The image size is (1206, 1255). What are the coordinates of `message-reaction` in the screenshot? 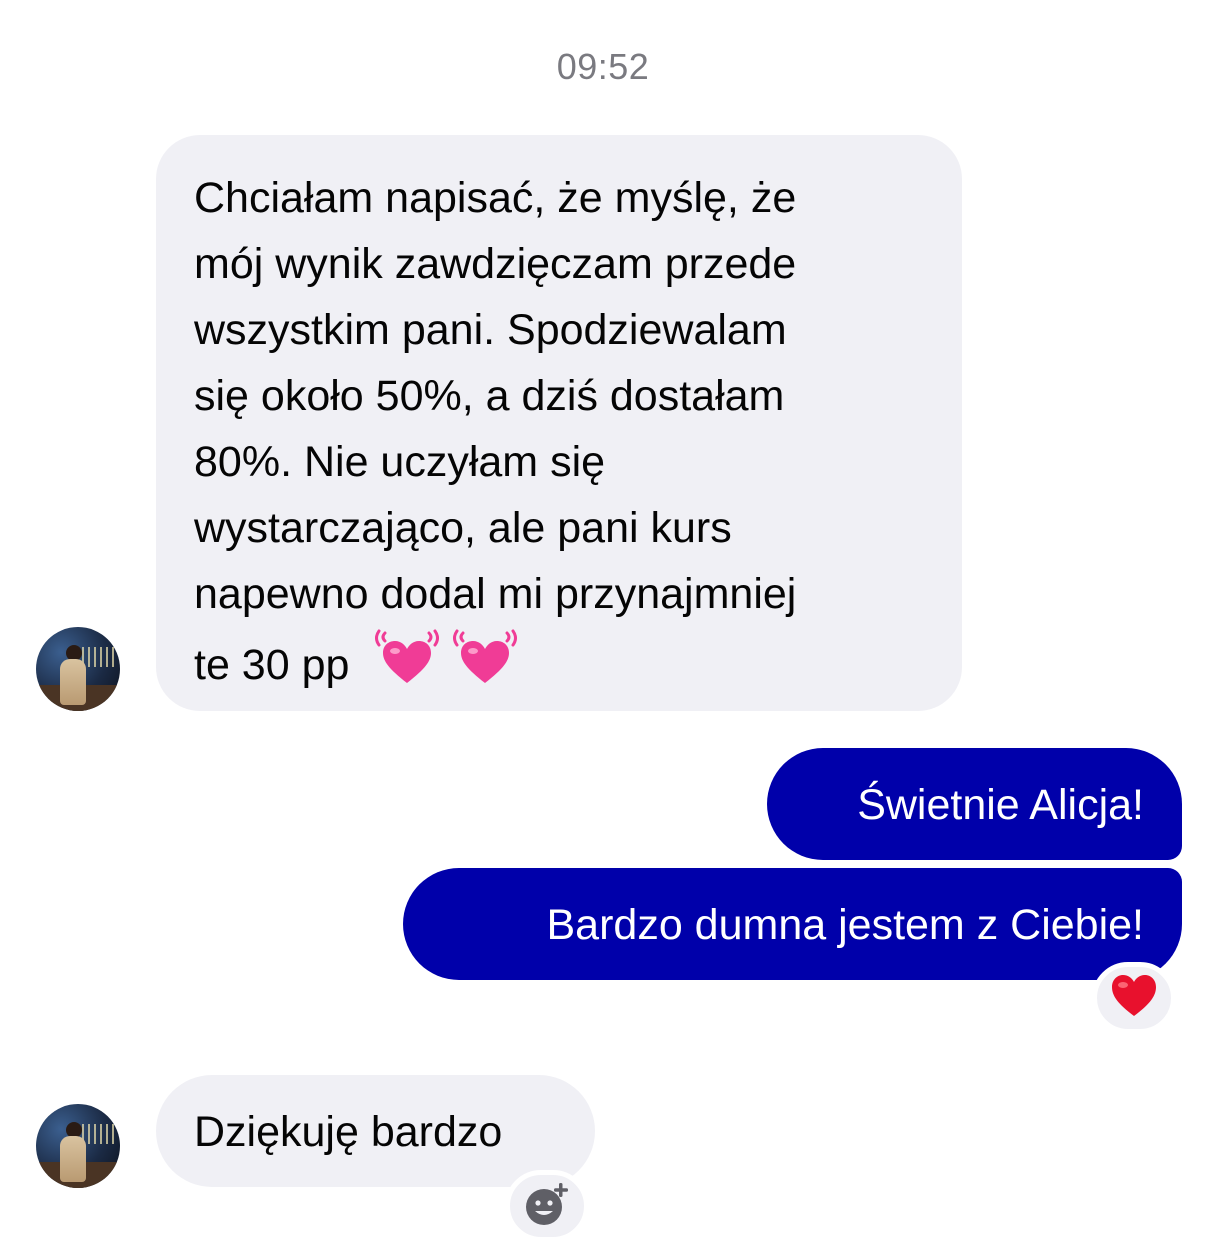 It's located at (1134, 998).